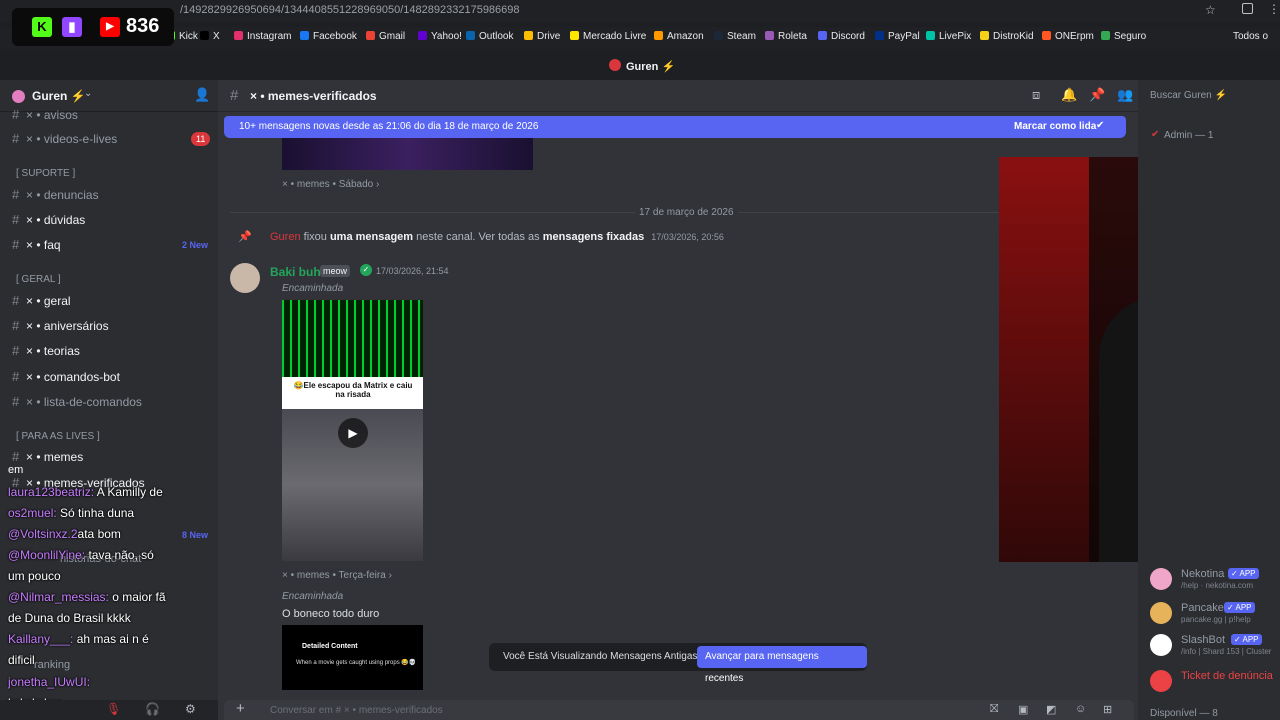 The image size is (1280, 720). I want to click on bookmark-label: Seguro, so click(1130, 36).